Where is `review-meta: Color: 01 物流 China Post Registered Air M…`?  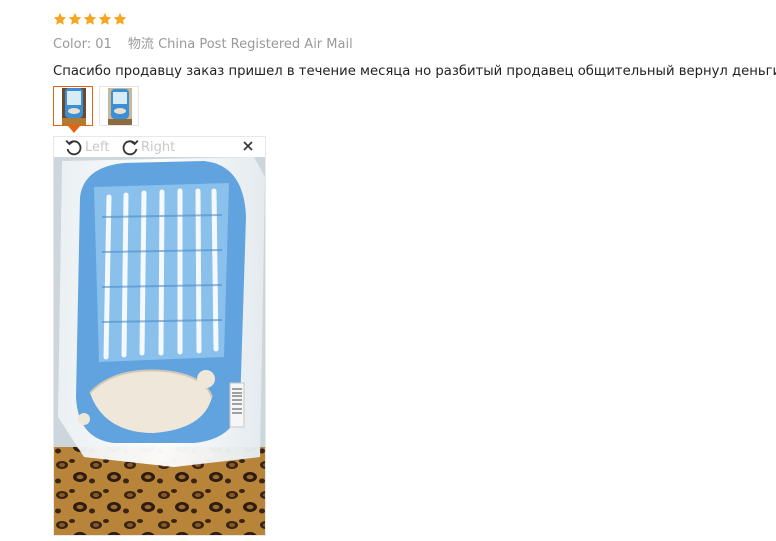 review-meta: Color: 01 物流 China Post Registered Air M… is located at coordinates (403, 45).